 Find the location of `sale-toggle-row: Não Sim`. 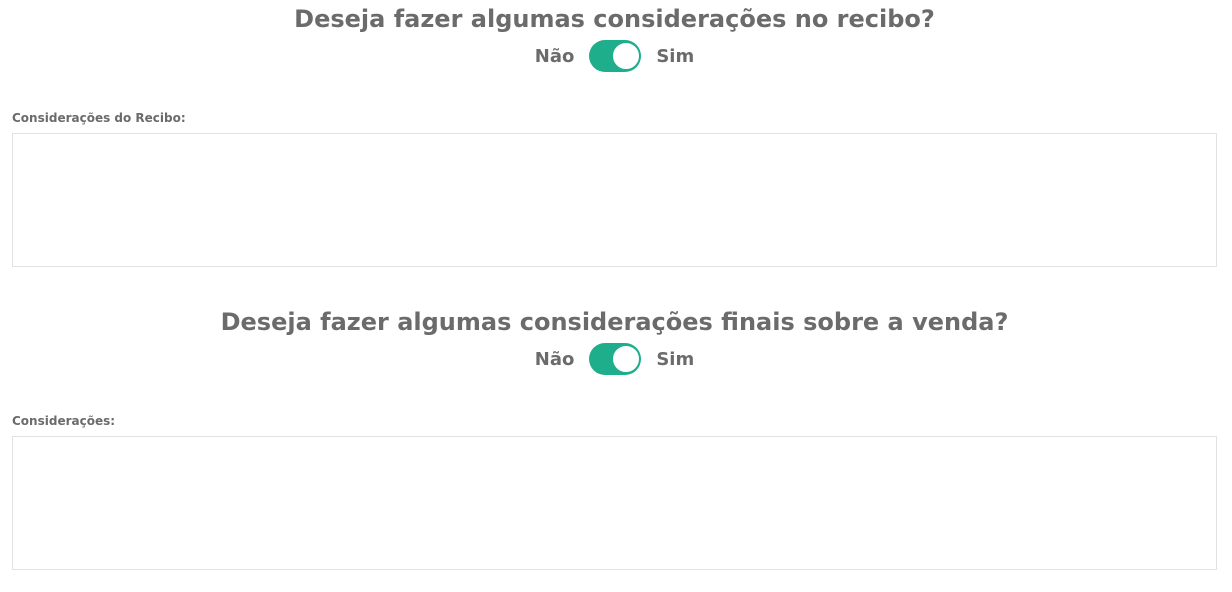

sale-toggle-row: Não Sim is located at coordinates (614, 359).